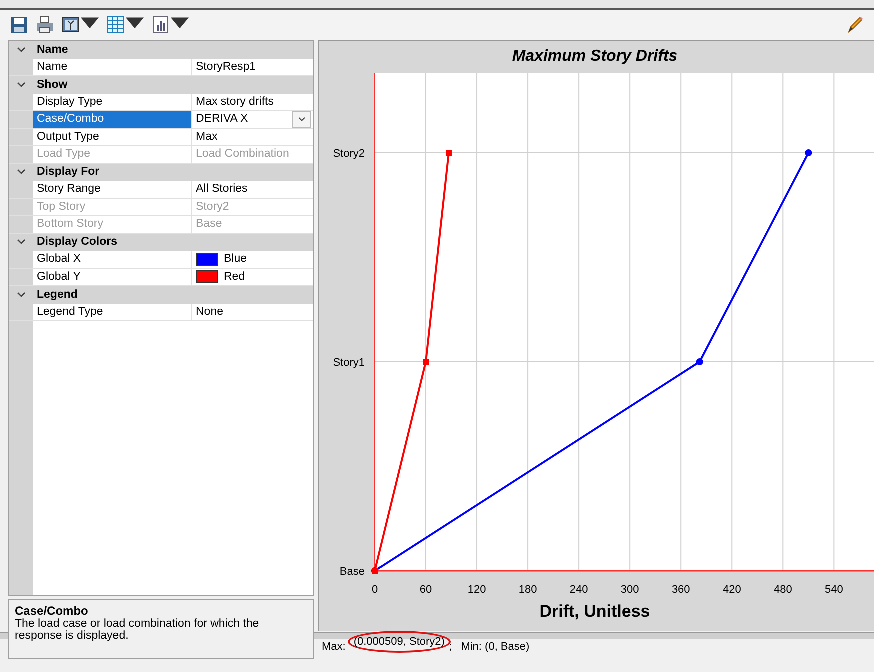  I want to click on tick-label: 240, so click(579, 590).